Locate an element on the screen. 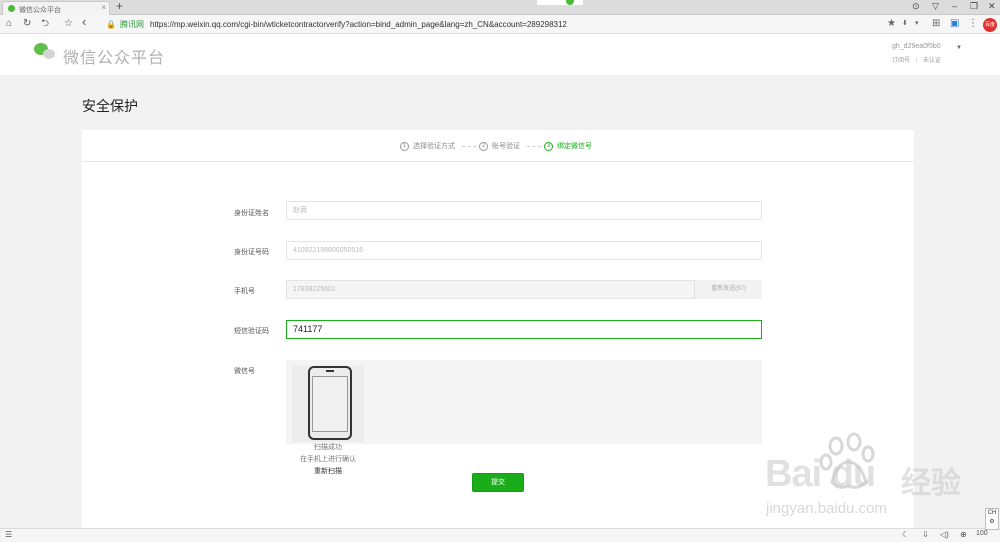  ime-indicator: CH ⚙ is located at coordinates (992, 519).